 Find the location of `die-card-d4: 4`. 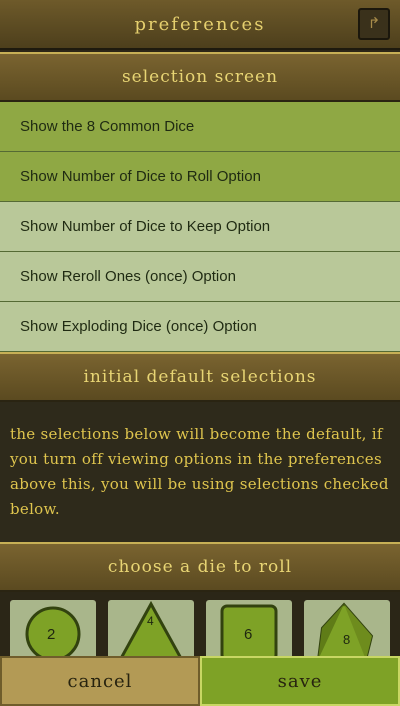

die-card-d4: 4 is located at coordinates (151, 632).